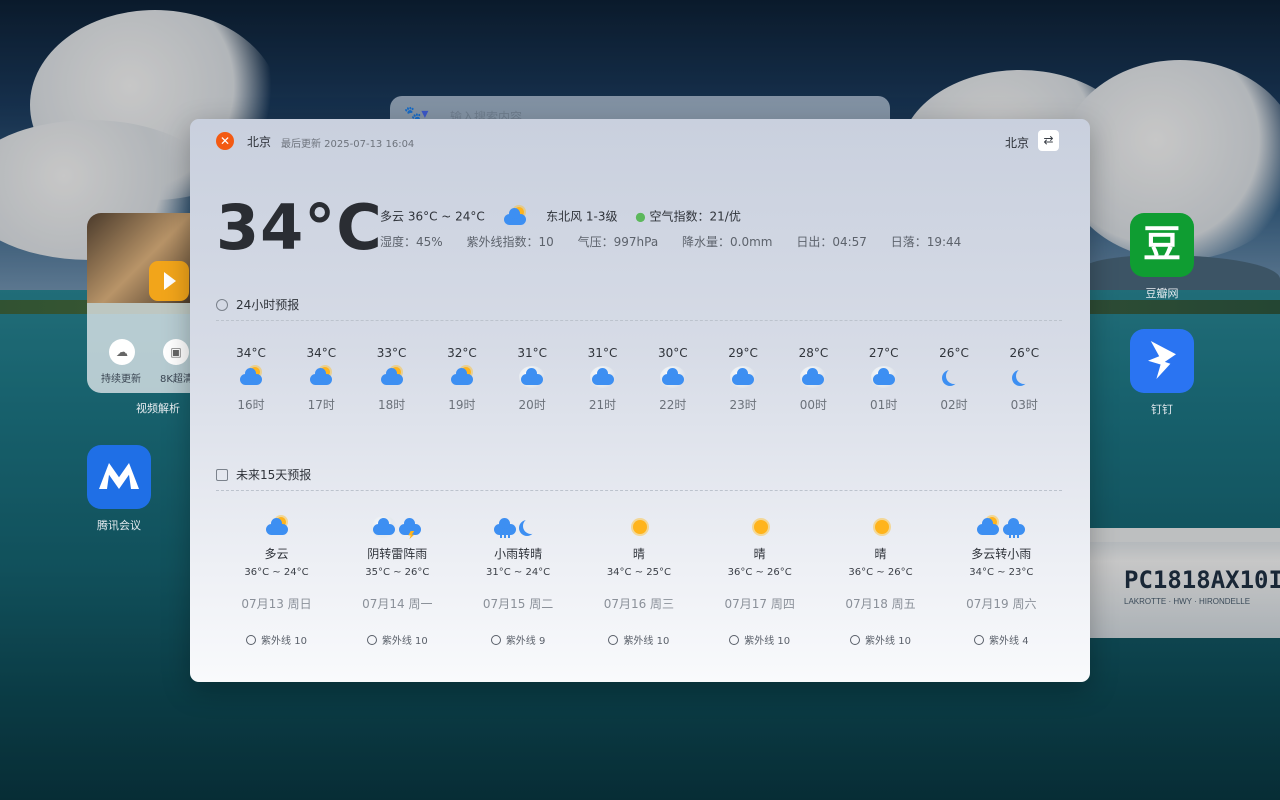 This screenshot has width=1280, height=800. Describe the element at coordinates (926, 242) in the screenshot. I see `sunset: 日落：19:44` at that location.